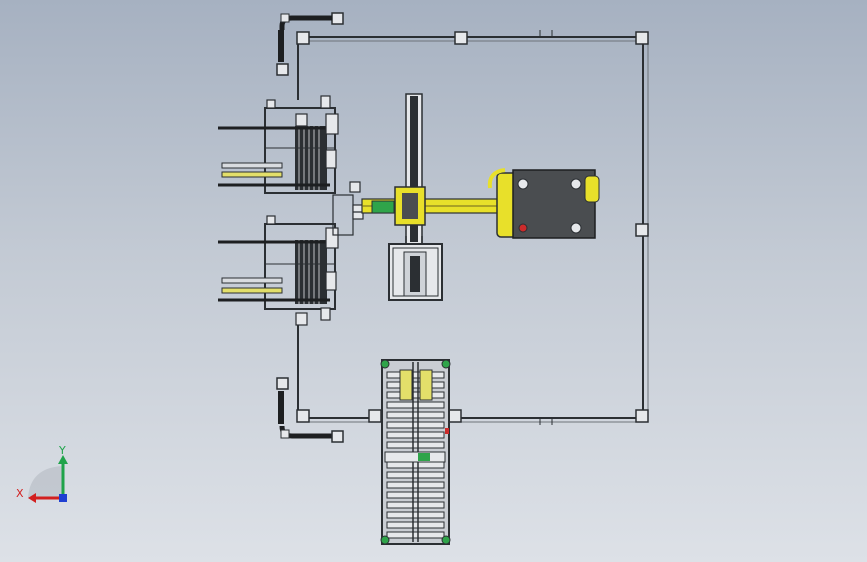 The image size is (867, 562). Describe the element at coordinates (63, 498) in the screenshot. I see `triad-z-origin` at that location.